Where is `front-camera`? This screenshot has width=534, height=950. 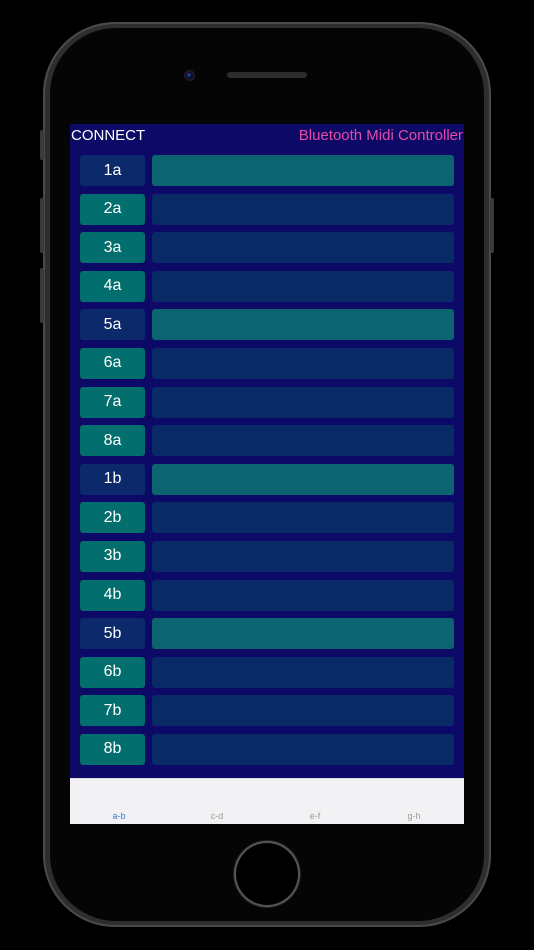
front-camera is located at coordinates (189, 75).